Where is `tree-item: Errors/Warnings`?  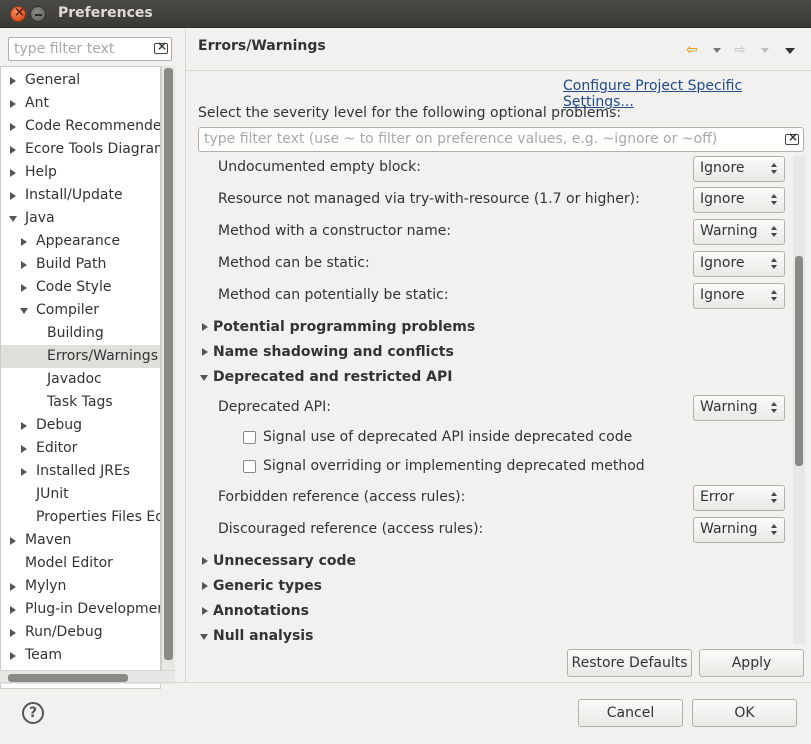 tree-item: Errors/Warnings is located at coordinates (80, 356).